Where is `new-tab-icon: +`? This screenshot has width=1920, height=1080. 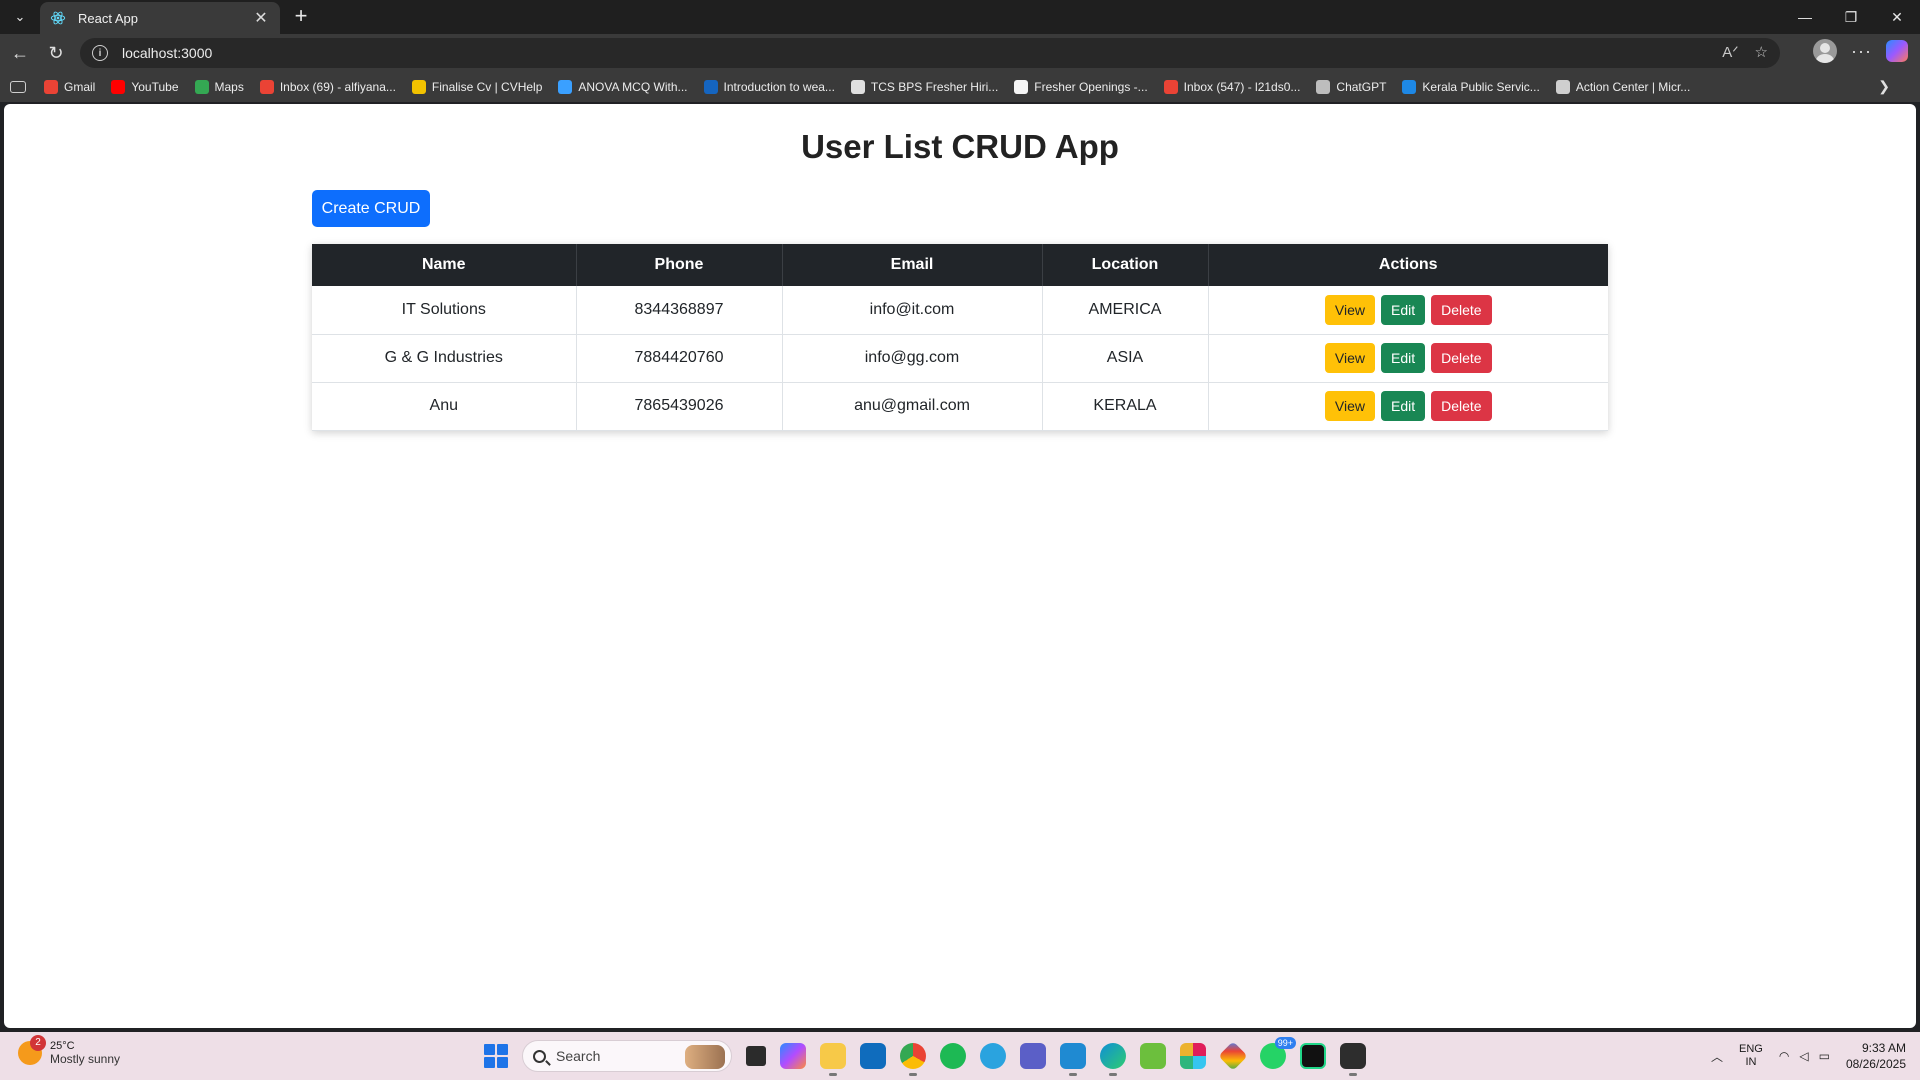
new-tab-icon: + is located at coordinates (301, 17).